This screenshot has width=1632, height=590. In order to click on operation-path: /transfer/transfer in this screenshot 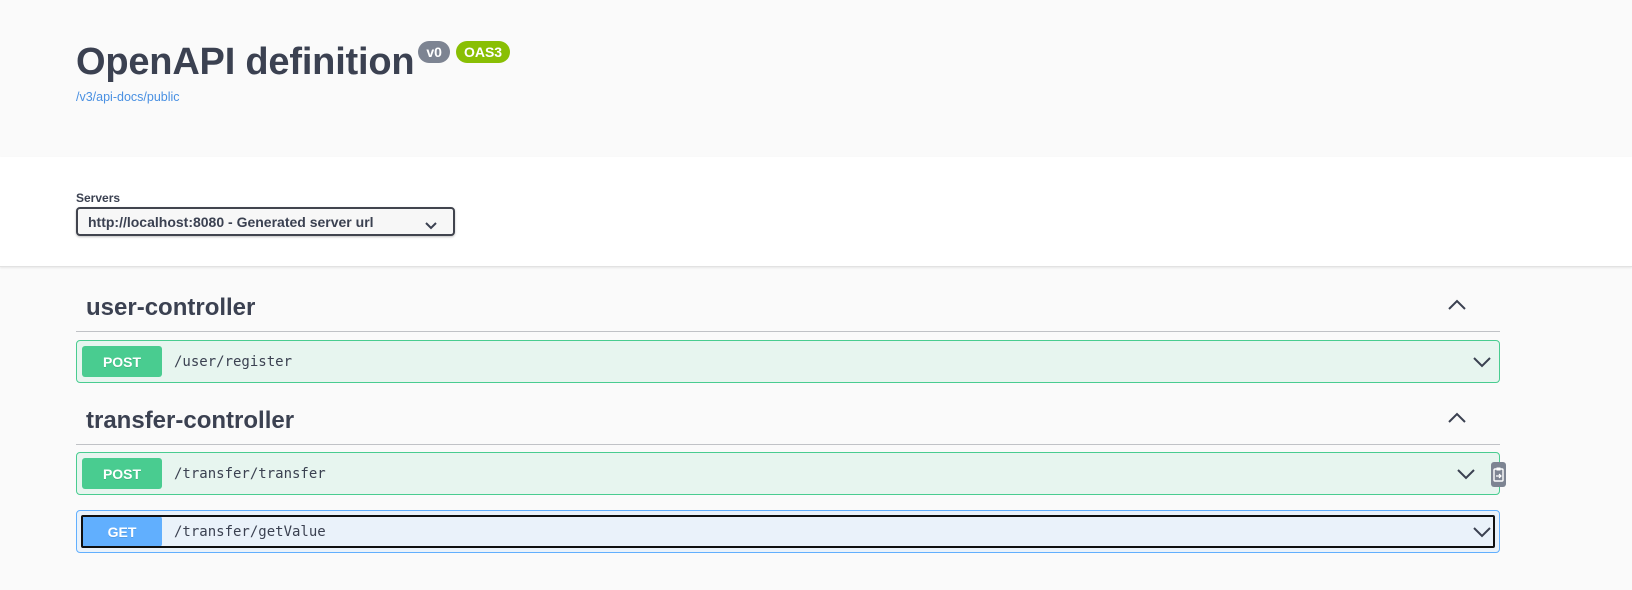, I will do `click(250, 473)`.